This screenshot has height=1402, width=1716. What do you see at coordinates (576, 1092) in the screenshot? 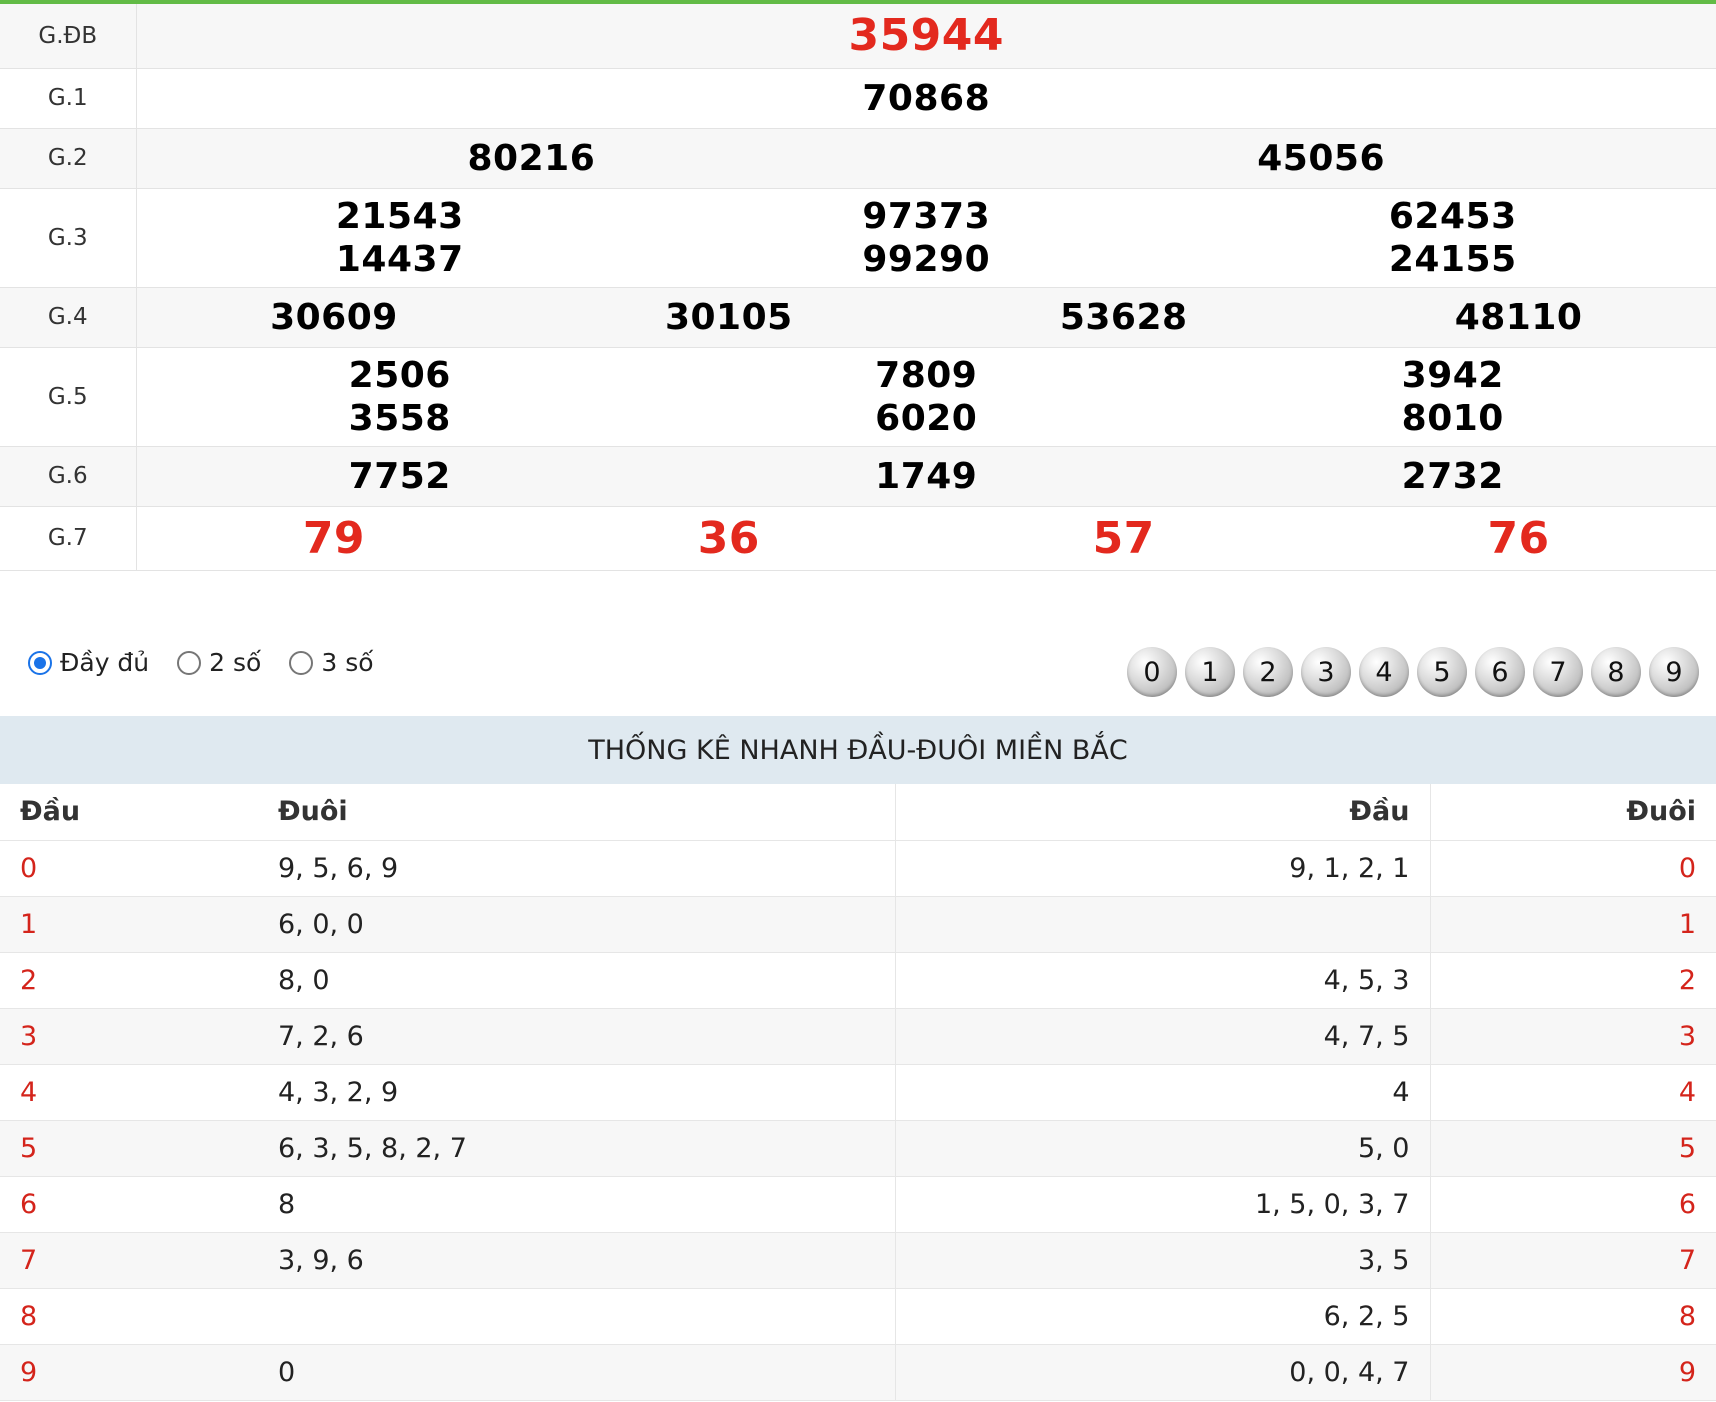
I see `tail-list: 4, 3, 2, 9` at bounding box center [576, 1092].